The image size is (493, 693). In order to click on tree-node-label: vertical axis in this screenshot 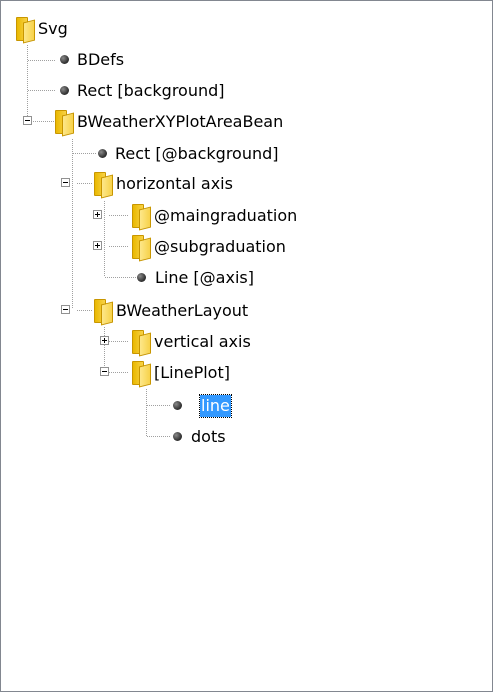, I will do `click(202, 342)`.